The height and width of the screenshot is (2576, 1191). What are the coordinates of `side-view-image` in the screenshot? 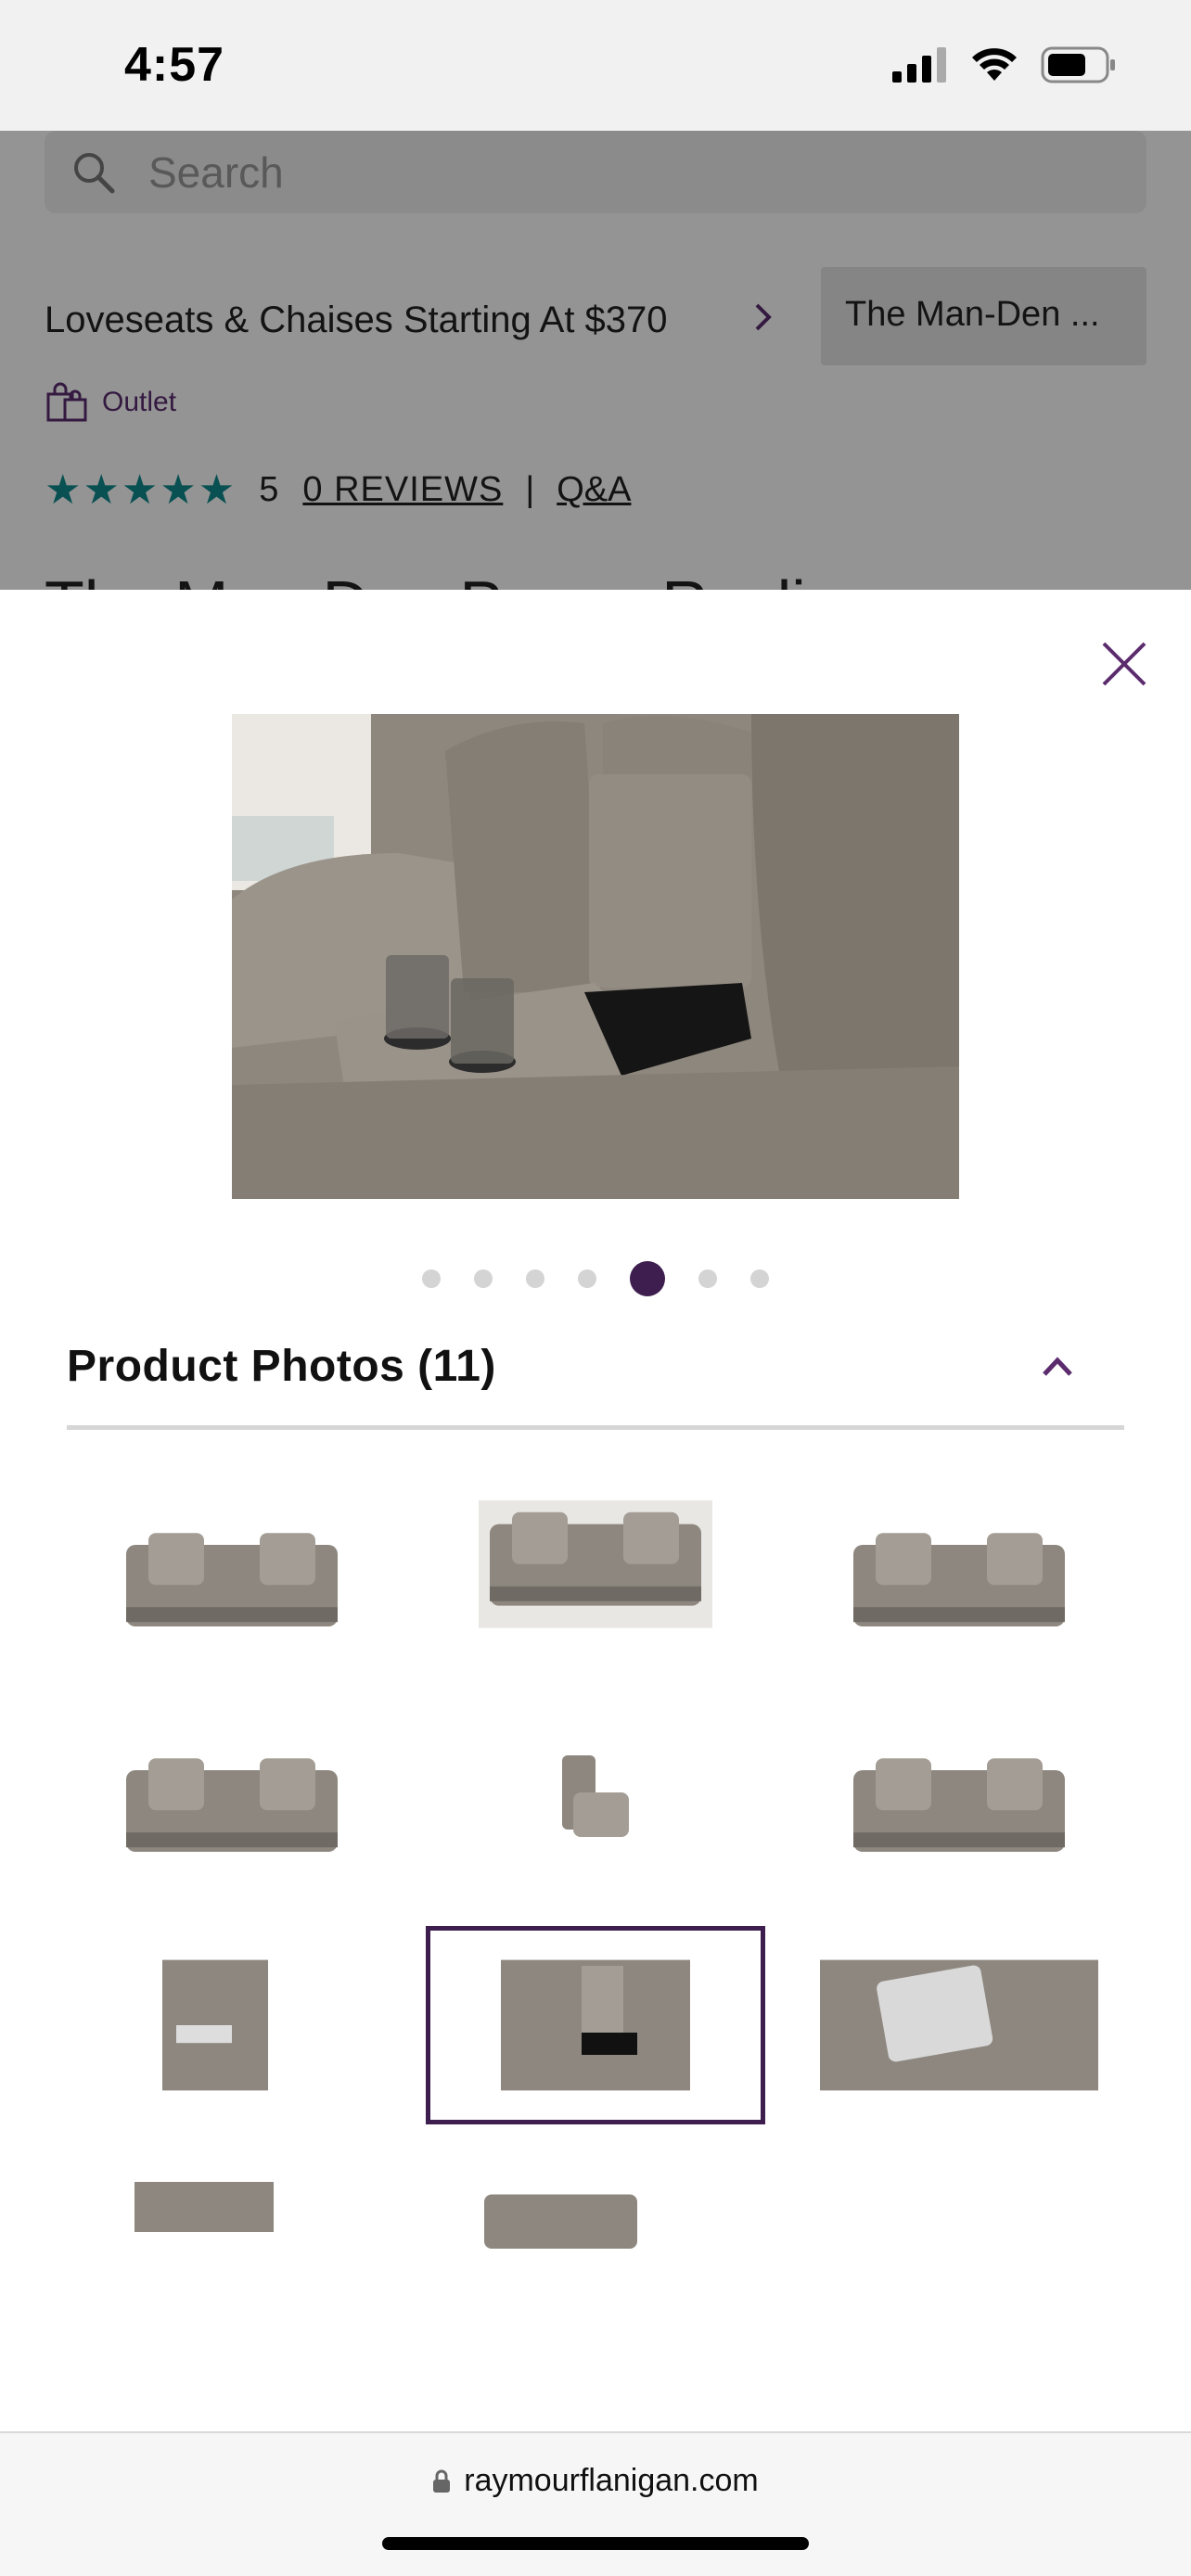 It's located at (595, 1796).